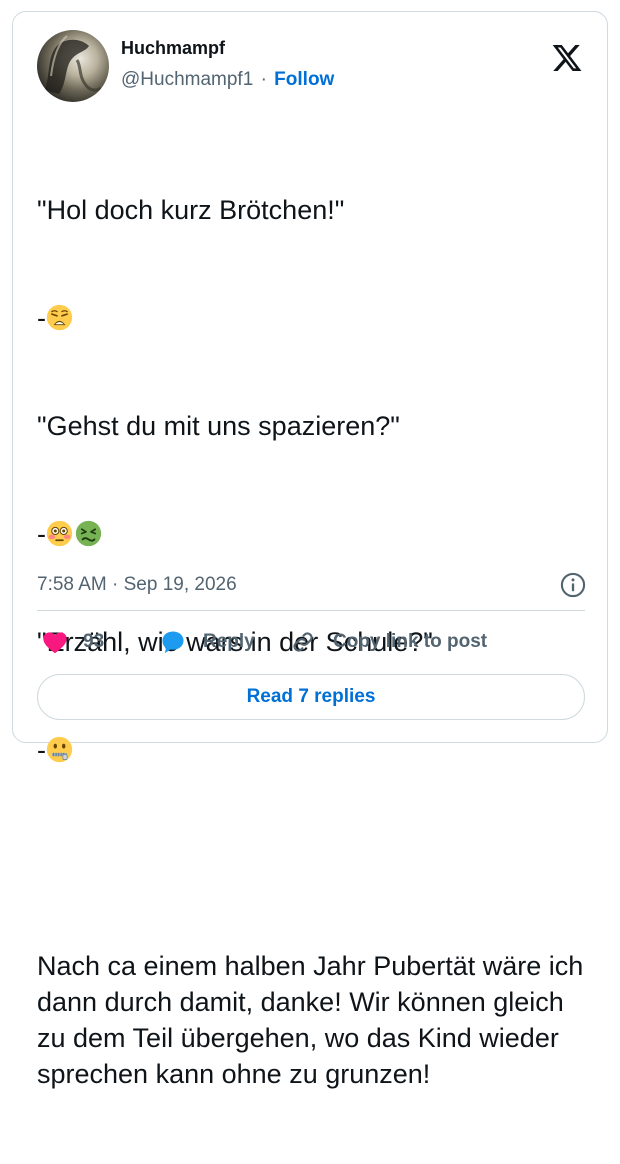 The height and width of the screenshot is (1164, 620). Describe the element at coordinates (317, 750) in the screenshot. I see `tweet-line-6: -` at that location.